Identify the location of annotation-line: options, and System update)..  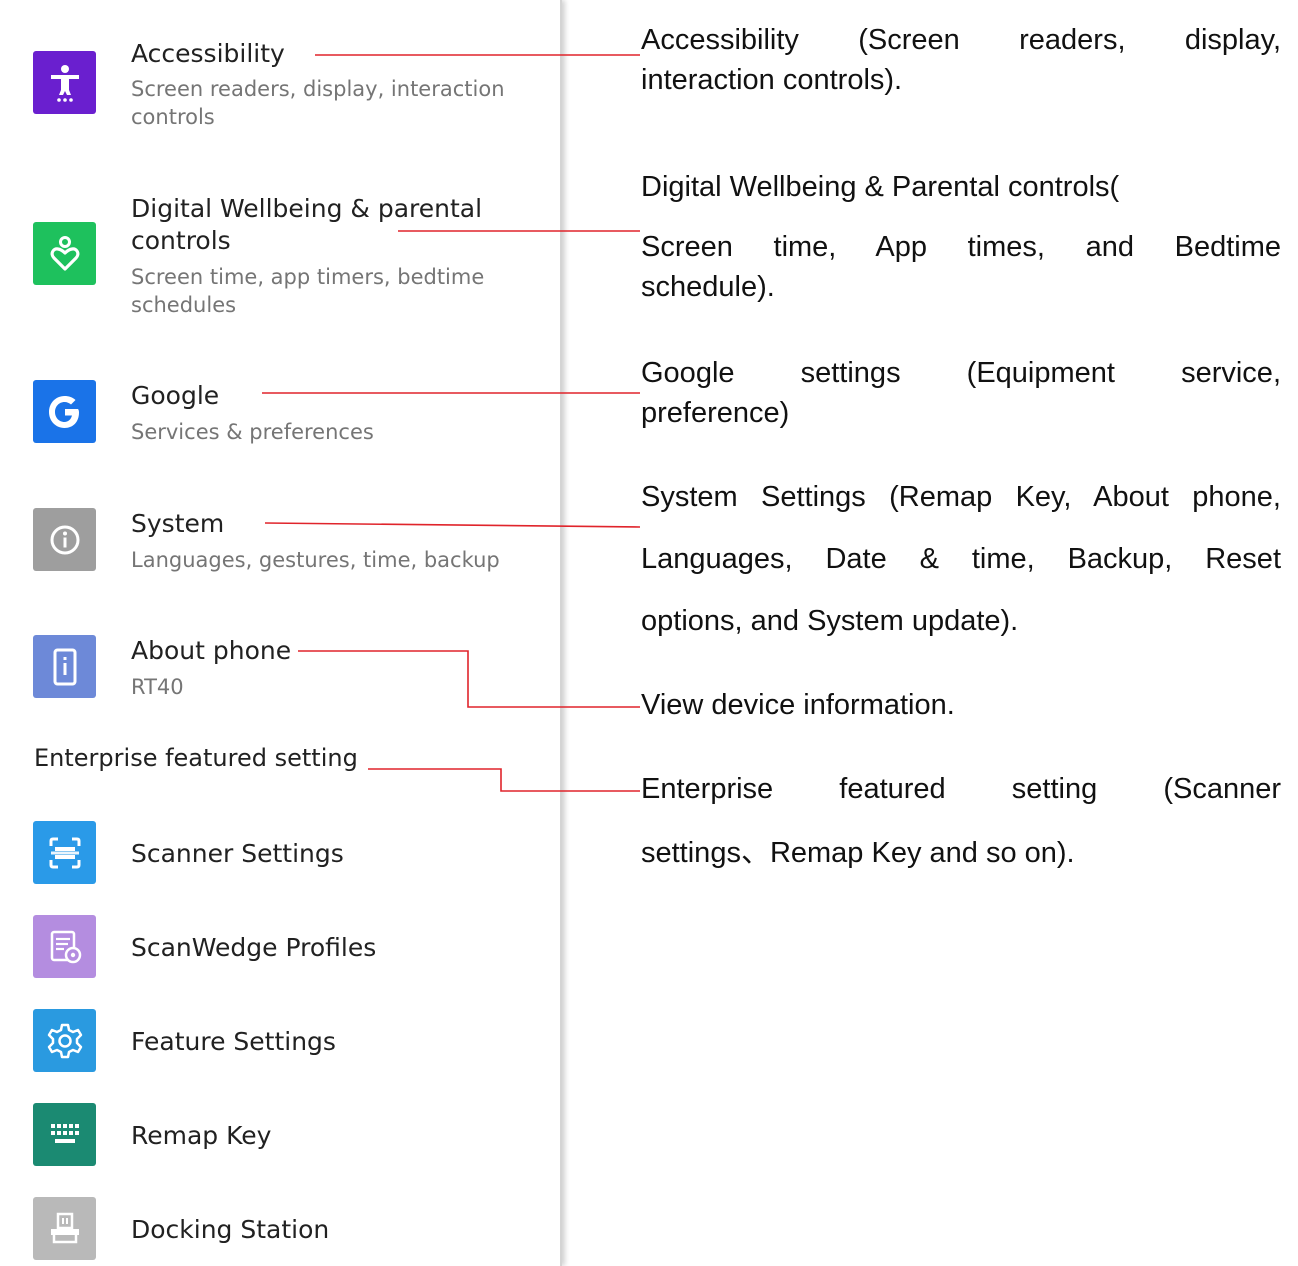
(830, 621).